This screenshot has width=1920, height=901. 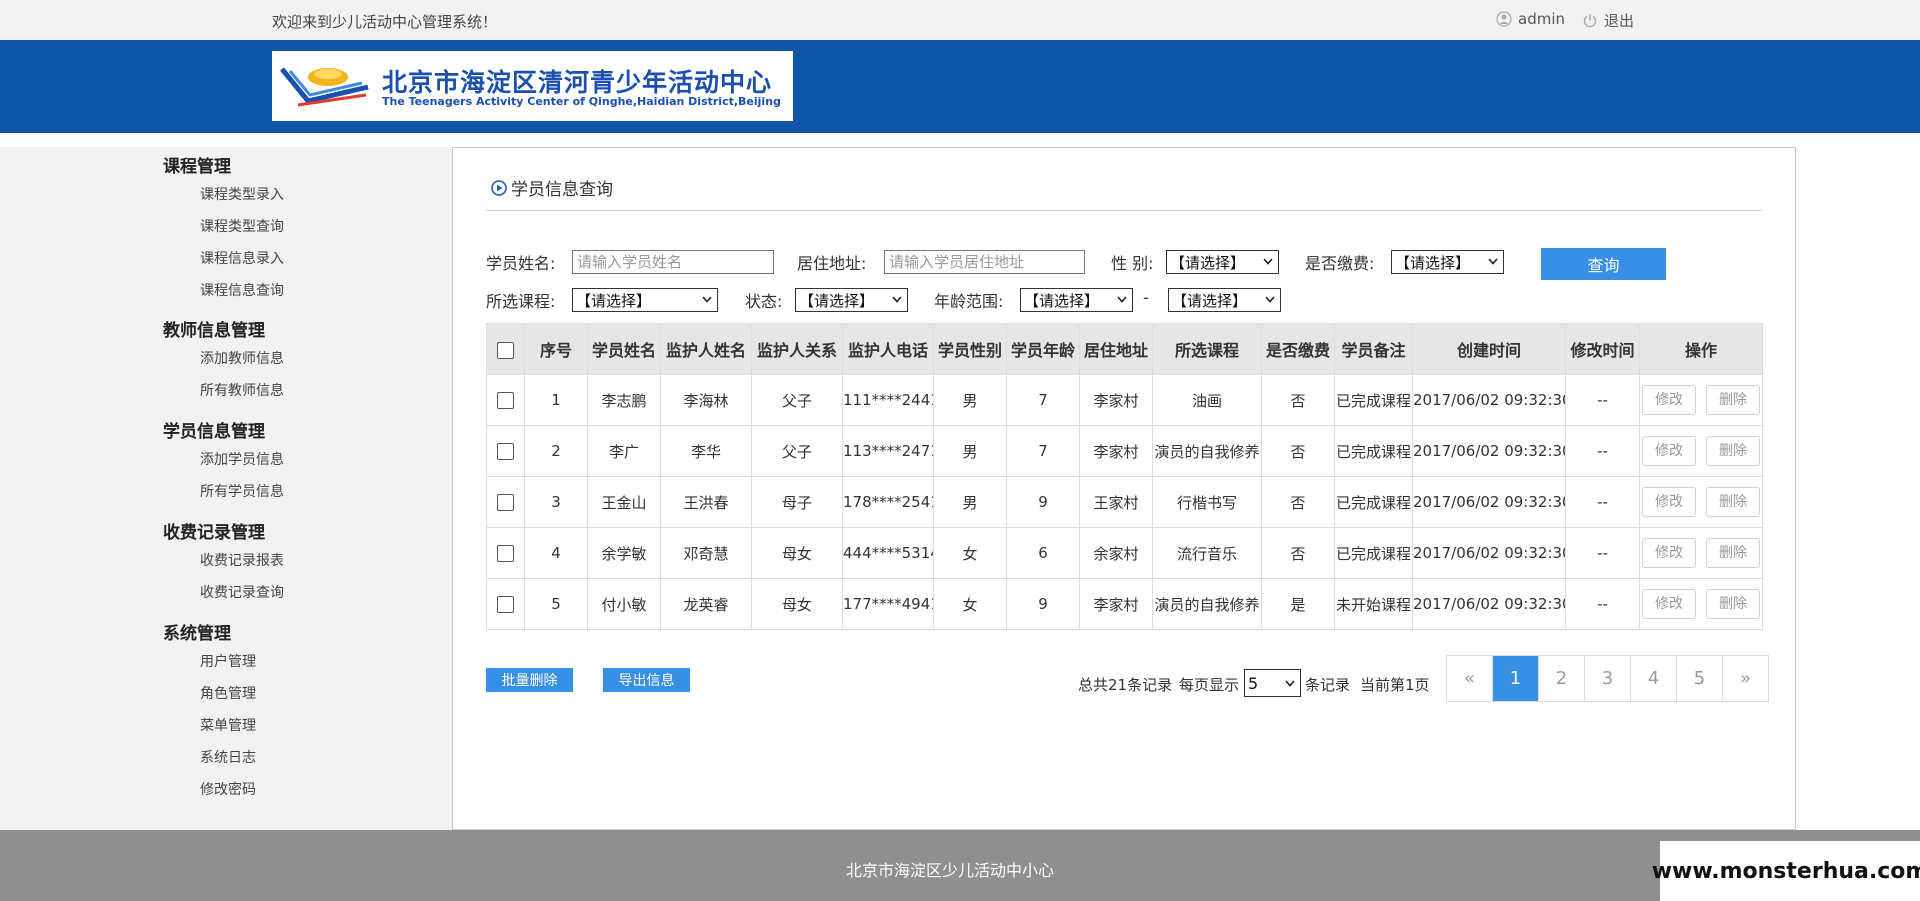 What do you see at coordinates (1541, 19) in the screenshot?
I see `user-name: admin` at bounding box center [1541, 19].